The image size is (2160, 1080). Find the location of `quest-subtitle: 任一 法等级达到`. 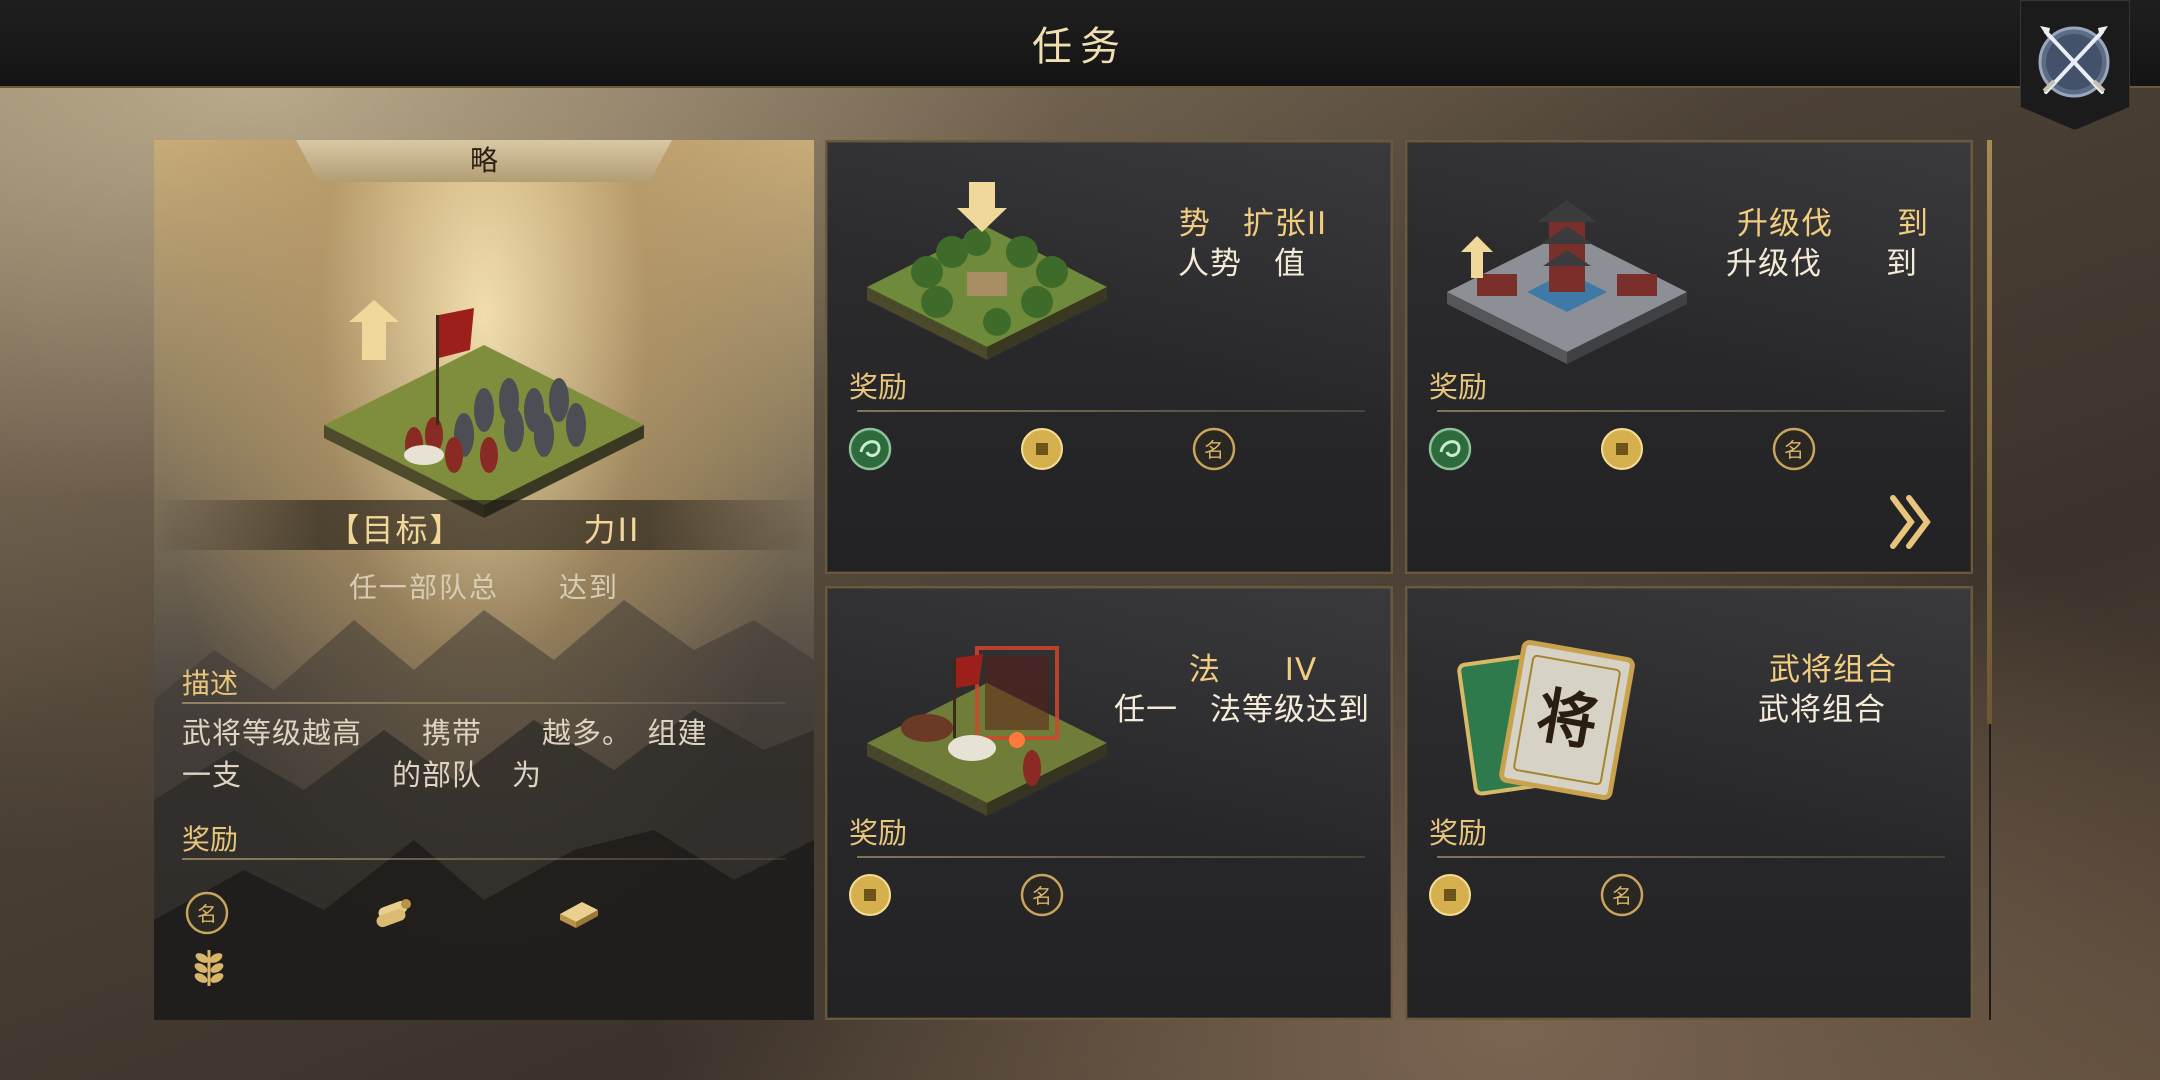

quest-subtitle: 任一 法等级达到 is located at coordinates (1242, 710).